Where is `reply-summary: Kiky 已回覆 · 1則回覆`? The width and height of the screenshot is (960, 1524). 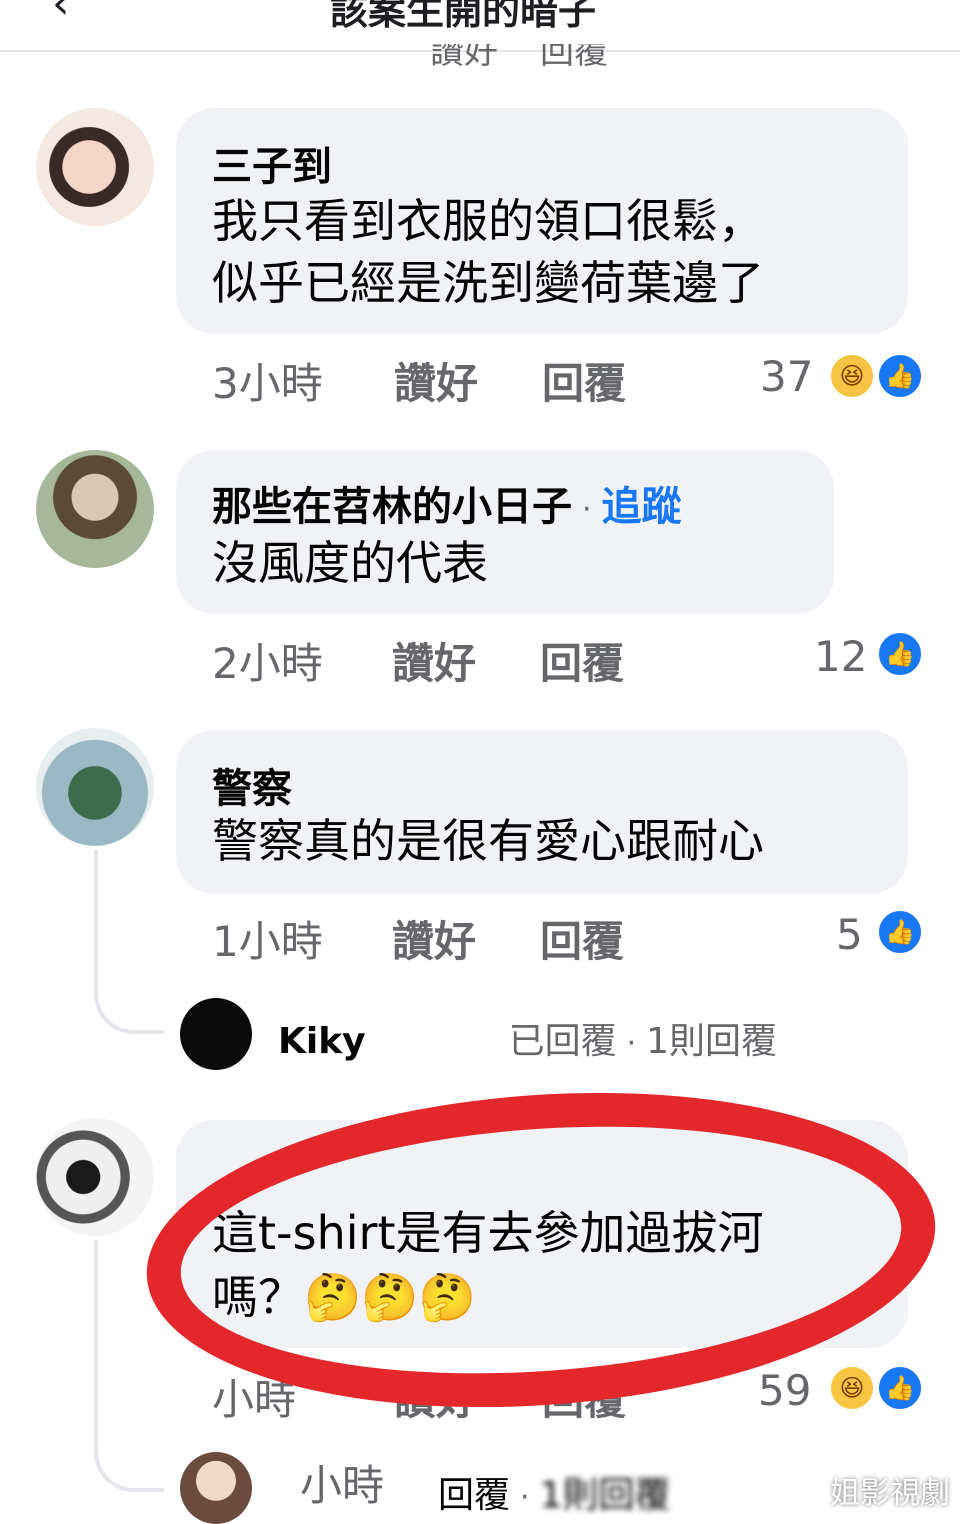
reply-summary: Kiky 已回覆 · 1則回覆 is located at coordinates (527, 1038).